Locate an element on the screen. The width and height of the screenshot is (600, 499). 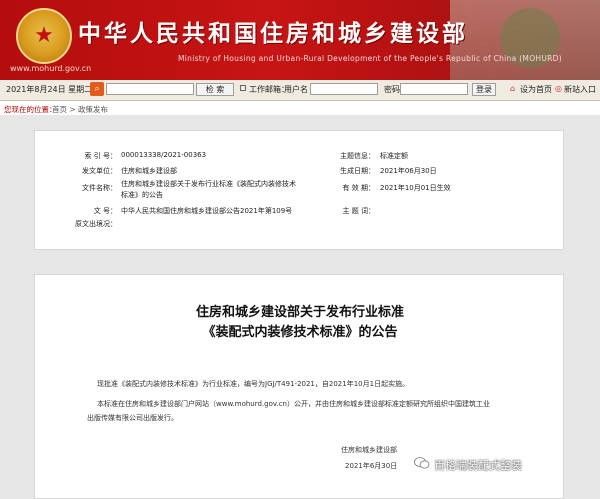
index-value: 000013338/2021-00363 is located at coordinates (164, 155).